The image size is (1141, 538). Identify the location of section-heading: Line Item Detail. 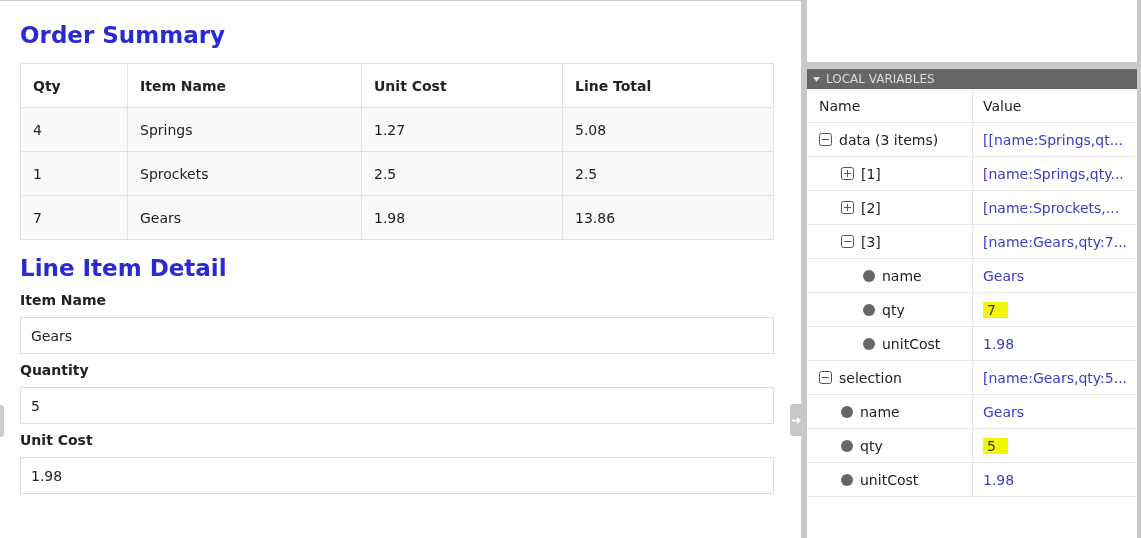
(124, 268).